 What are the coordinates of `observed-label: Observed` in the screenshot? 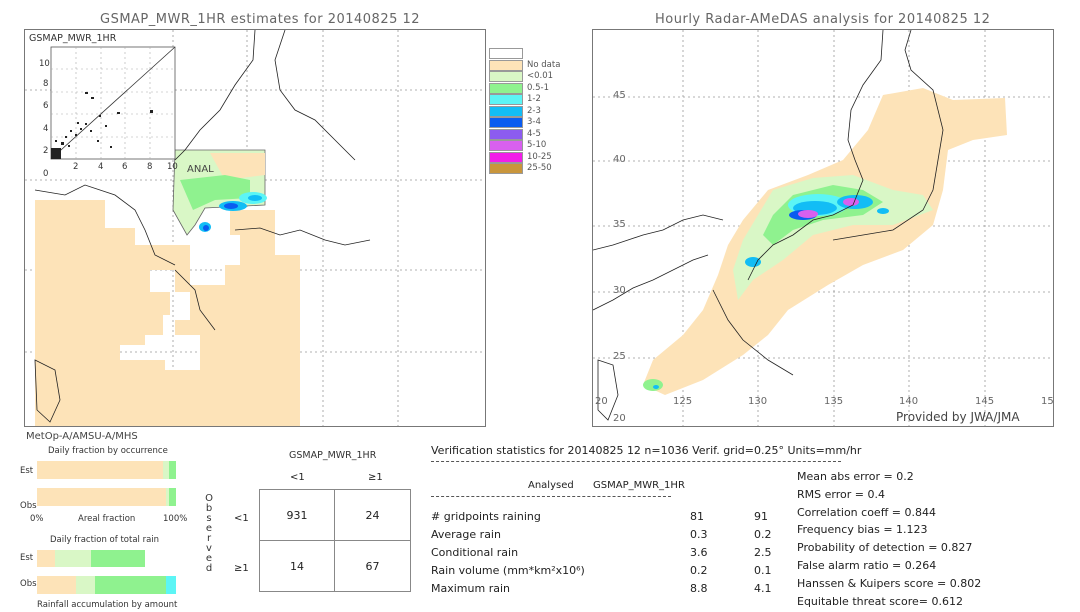 It's located at (209, 533).